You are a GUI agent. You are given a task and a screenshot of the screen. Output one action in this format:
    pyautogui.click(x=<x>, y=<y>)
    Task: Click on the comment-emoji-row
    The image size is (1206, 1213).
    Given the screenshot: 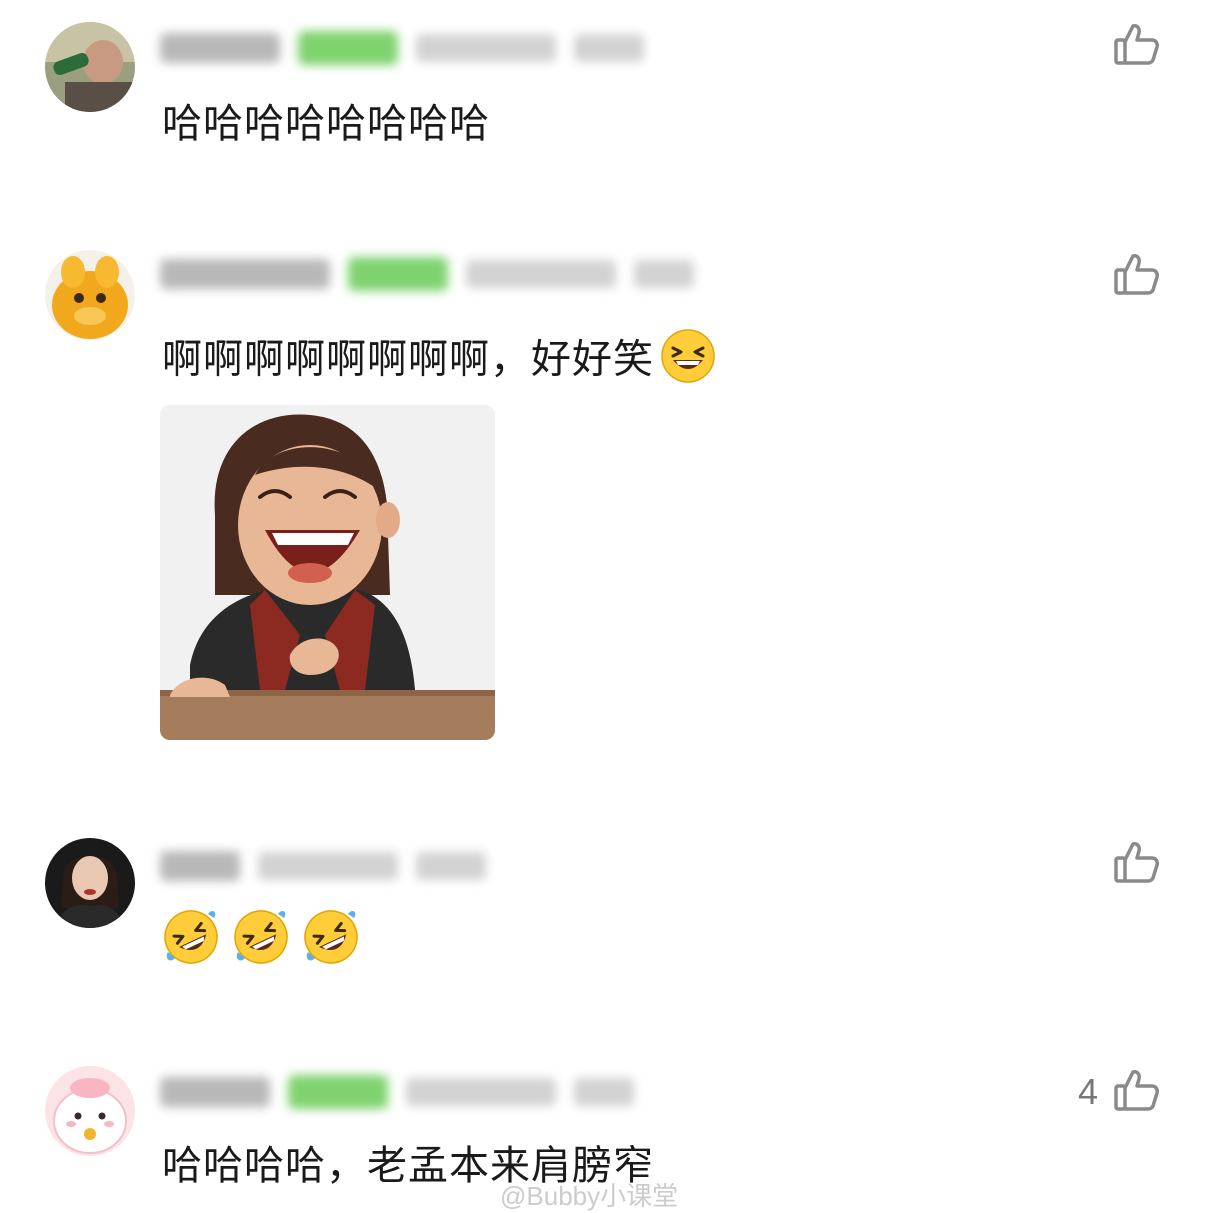 What is the action you would take?
    pyautogui.click(x=261, y=939)
    